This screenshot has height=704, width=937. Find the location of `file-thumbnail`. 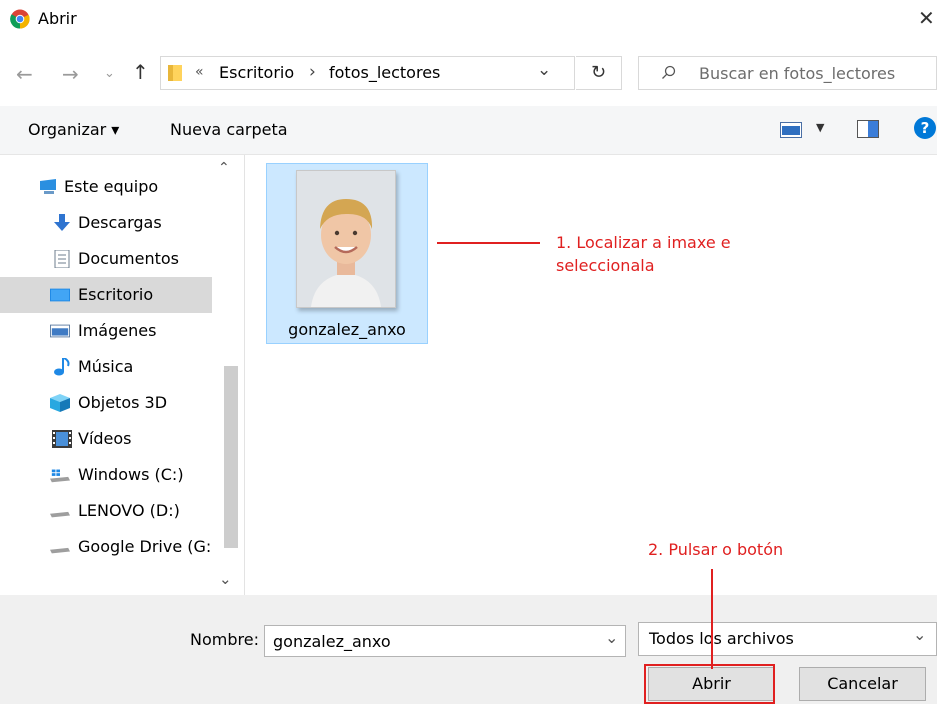

file-thumbnail is located at coordinates (346, 239).